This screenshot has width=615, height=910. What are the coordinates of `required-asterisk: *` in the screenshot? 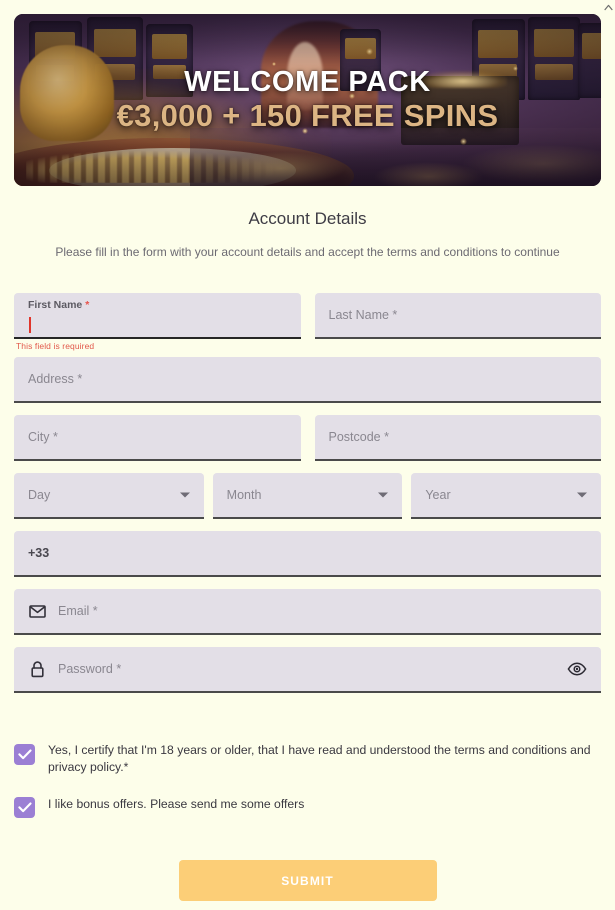 It's located at (87, 305).